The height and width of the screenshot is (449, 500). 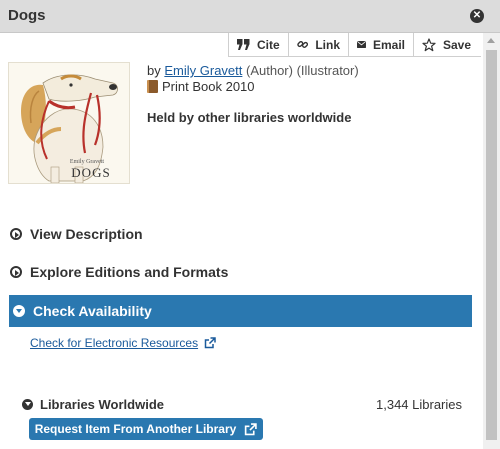 I want to click on cover-title-text: DOGS, so click(x=90, y=172).